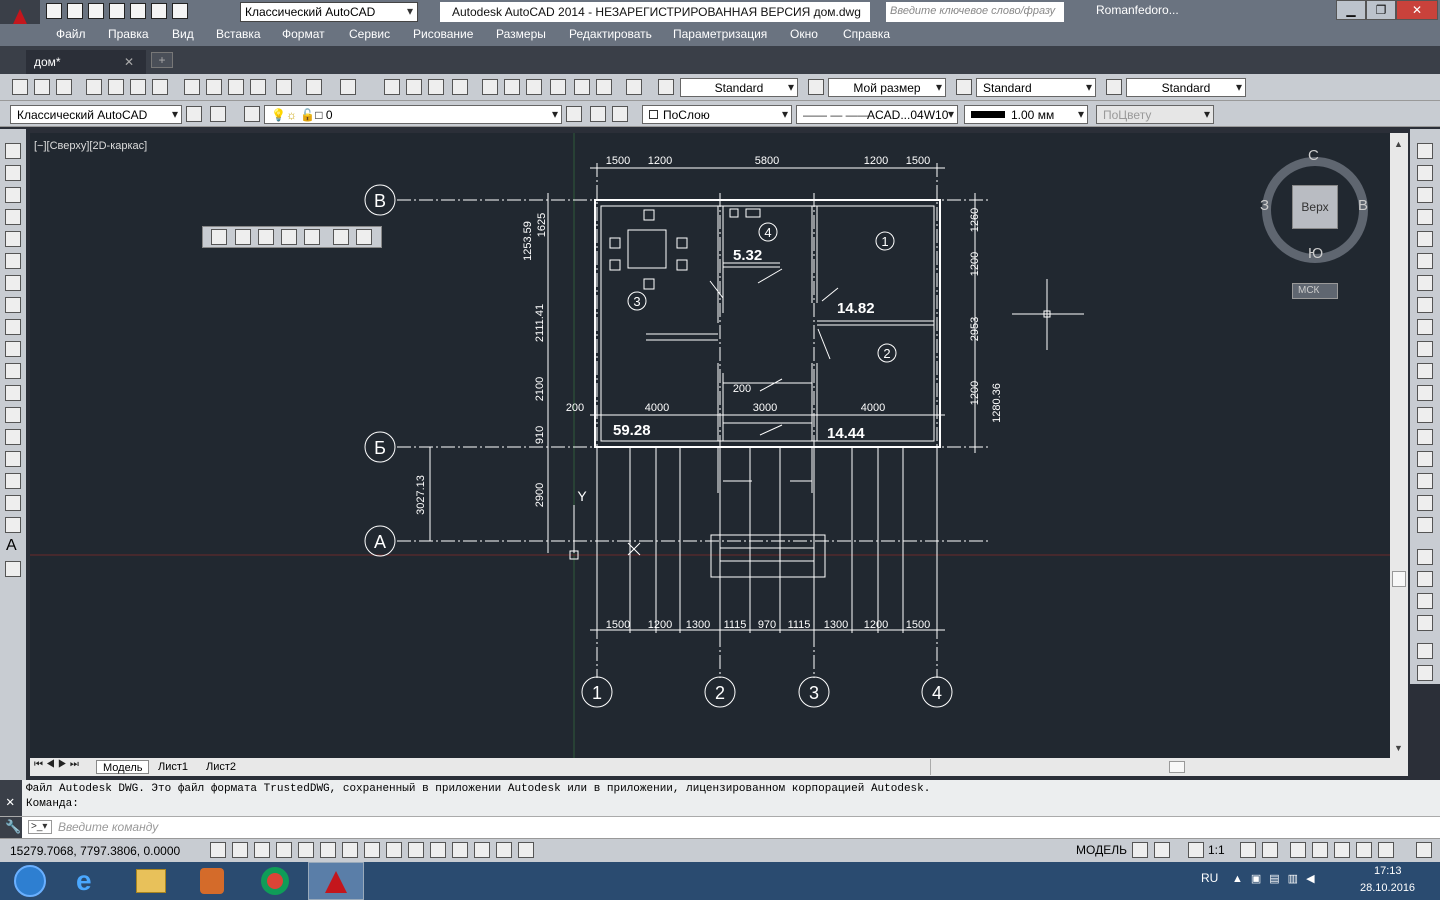  Describe the element at coordinates (138, 87) in the screenshot. I see `publish-icon` at that location.